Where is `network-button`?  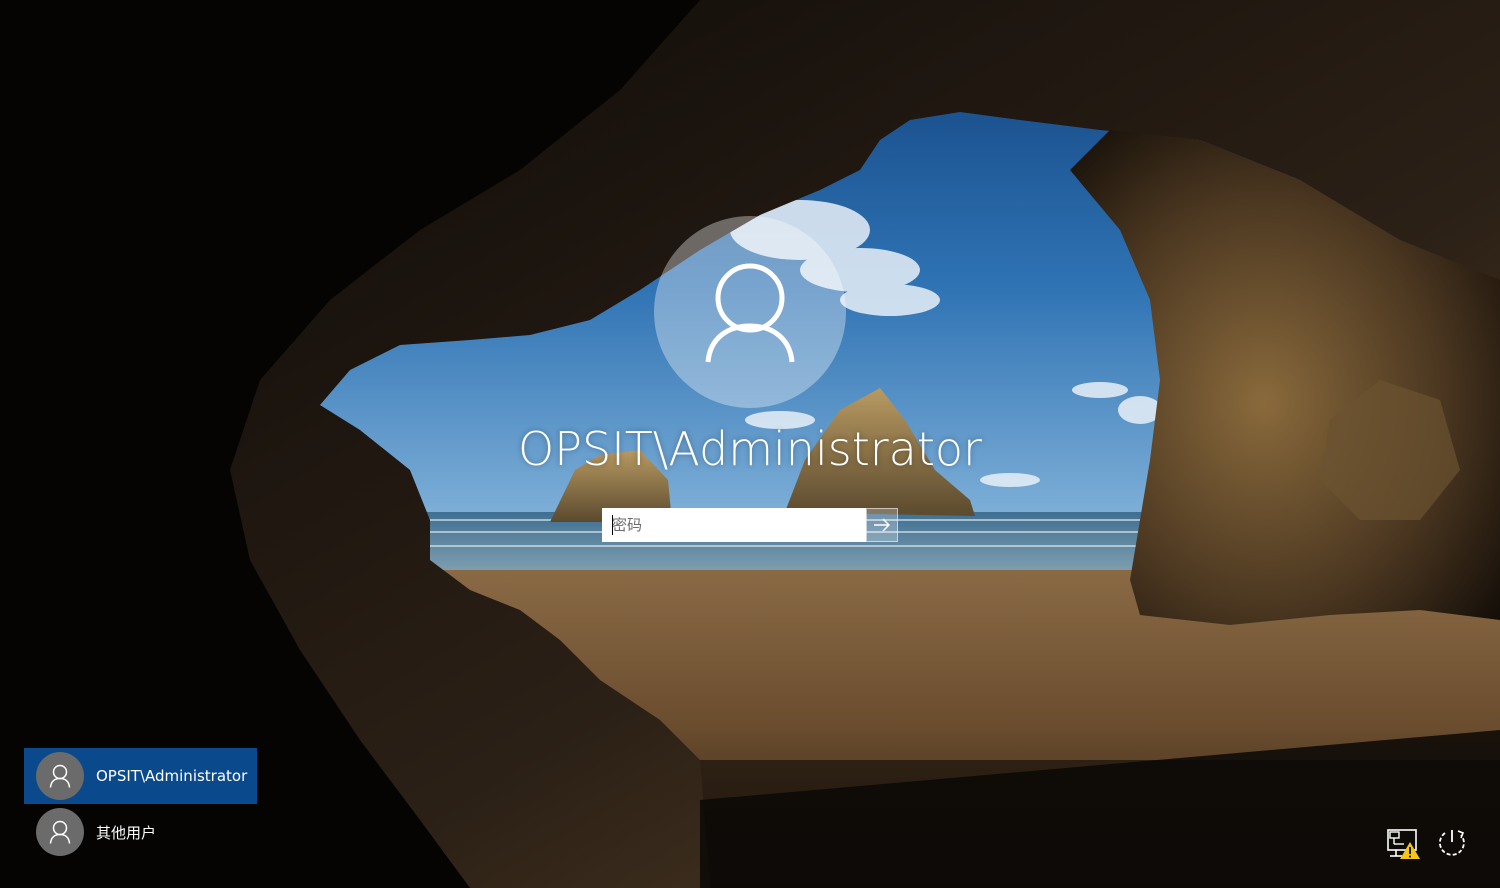
network-button is located at coordinates (1404, 843).